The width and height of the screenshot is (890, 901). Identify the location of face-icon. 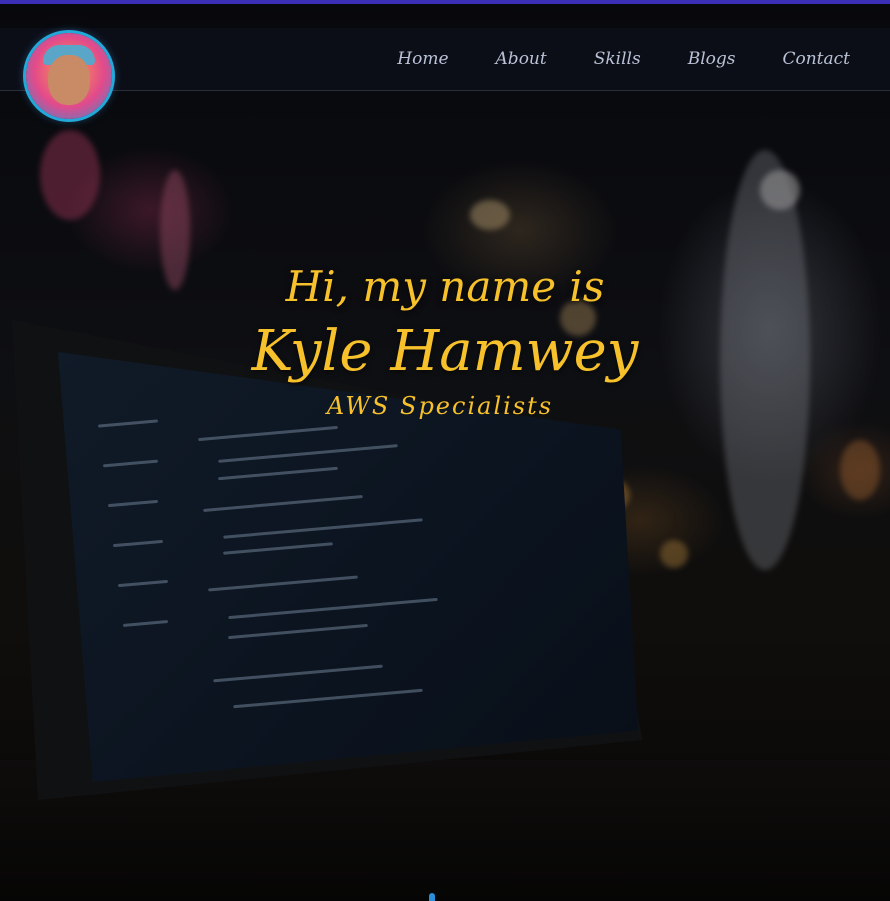
(69, 80).